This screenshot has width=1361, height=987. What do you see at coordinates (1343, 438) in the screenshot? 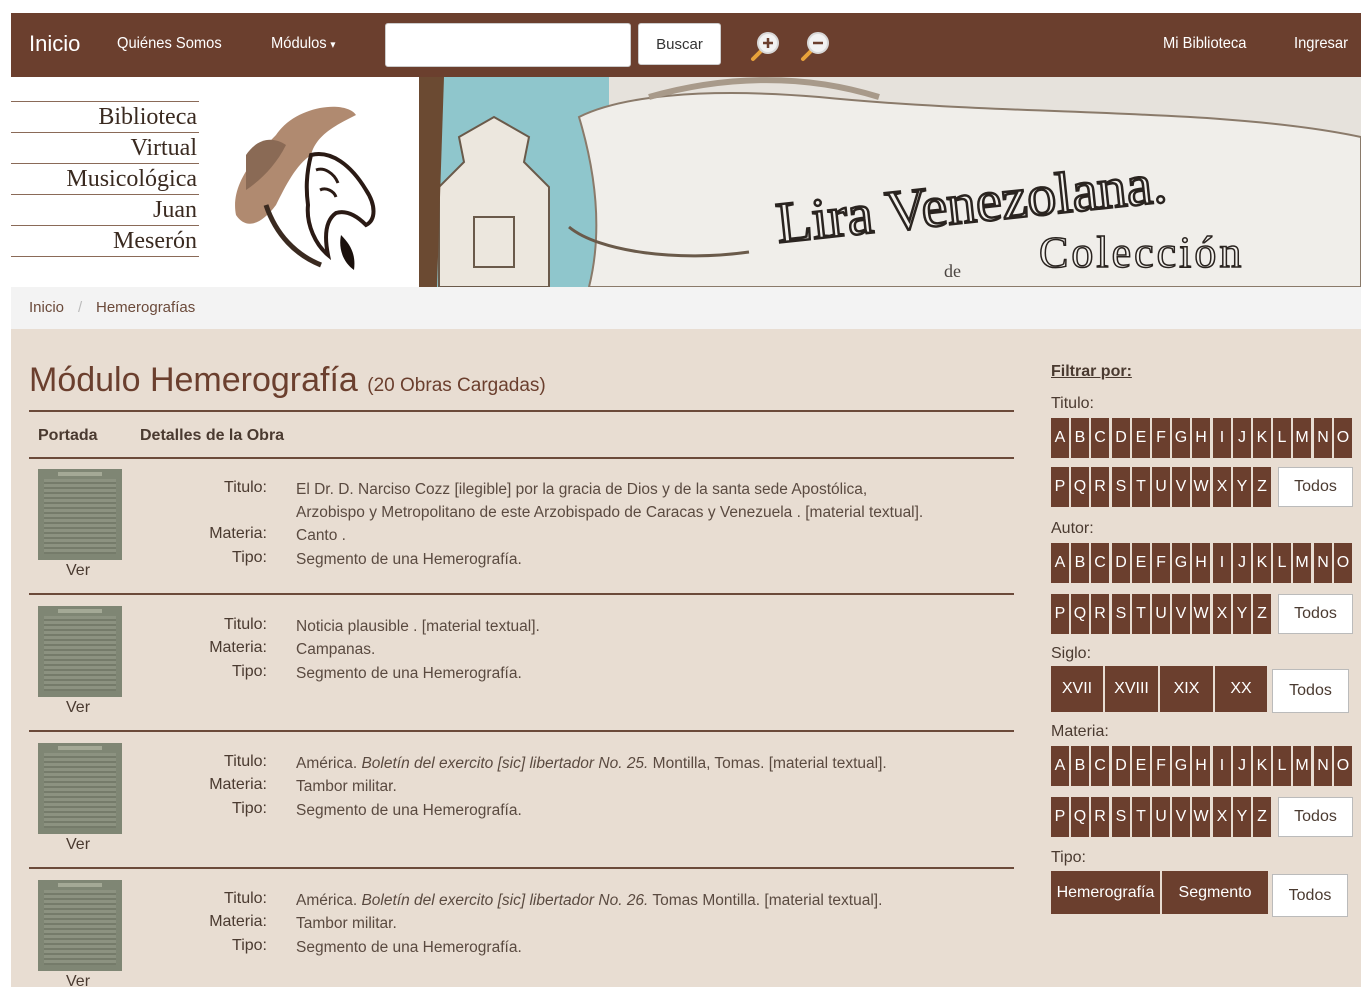
I see `filter-titulo-letter-o: O` at bounding box center [1343, 438].